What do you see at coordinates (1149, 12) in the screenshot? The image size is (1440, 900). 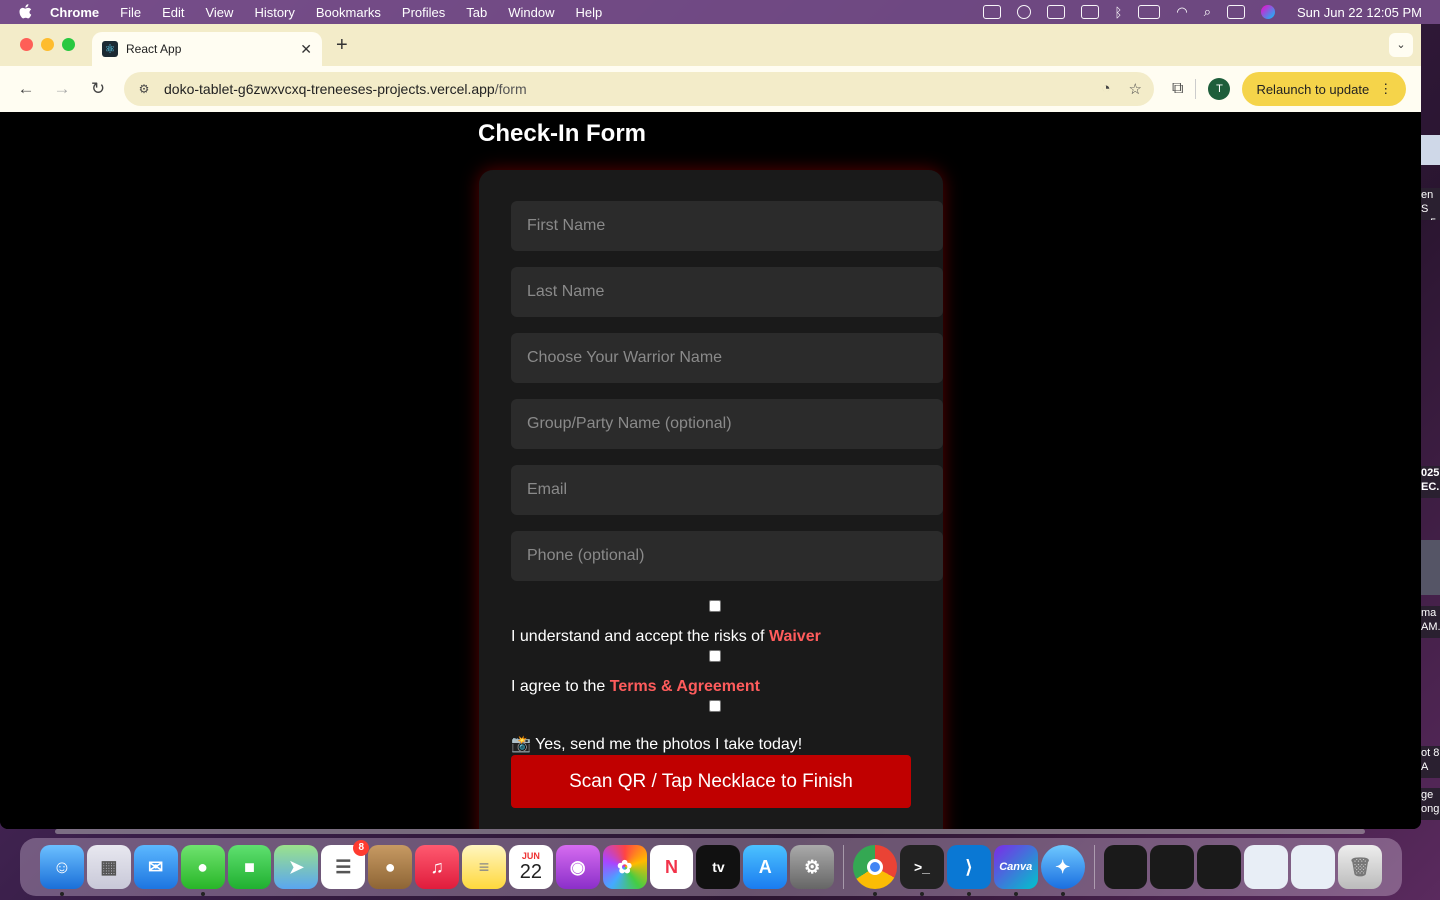 I see `battery-icon` at bounding box center [1149, 12].